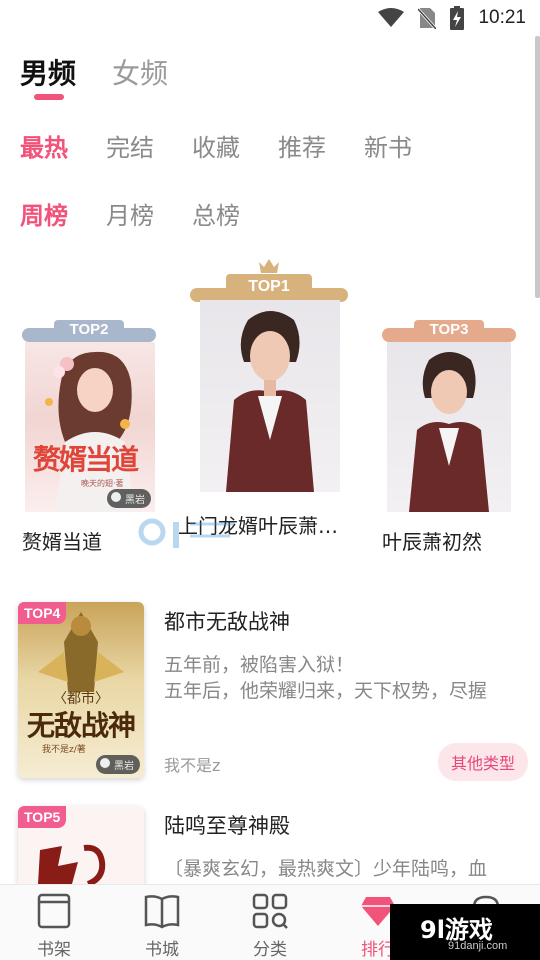  I want to click on top2-publisher-badge: 黑岩, so click(129, 498).